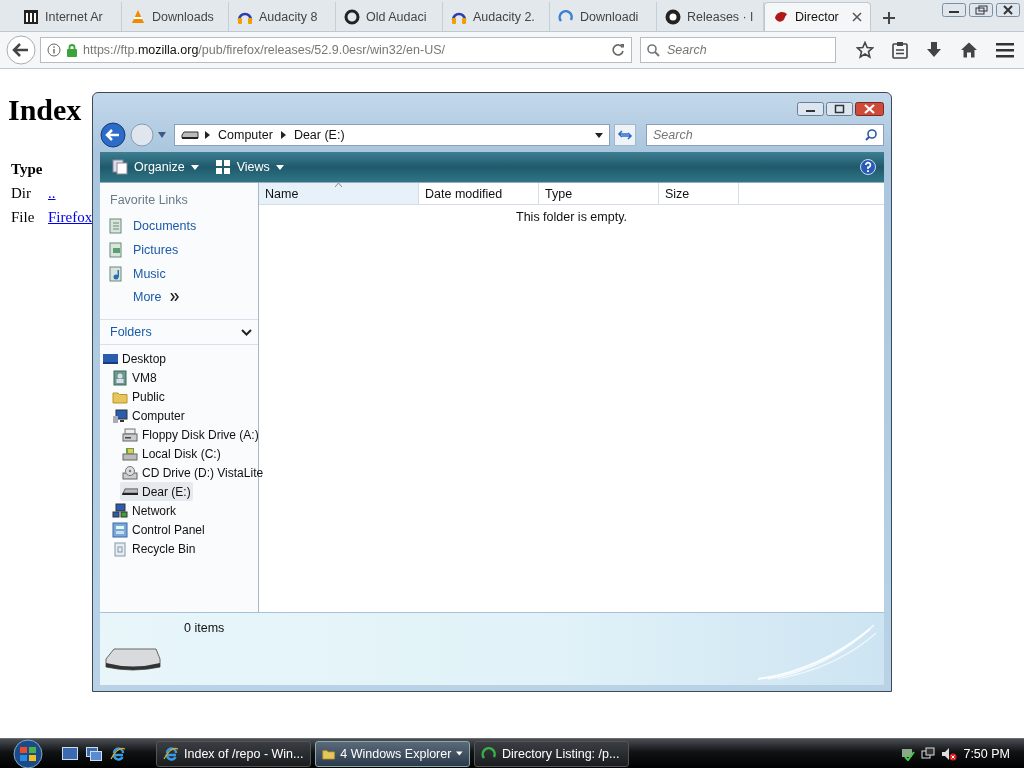  What do you see at coordinates (94, 753) in the screenshot?
I see `window-switch-icon` at bounding box center [94, 753].